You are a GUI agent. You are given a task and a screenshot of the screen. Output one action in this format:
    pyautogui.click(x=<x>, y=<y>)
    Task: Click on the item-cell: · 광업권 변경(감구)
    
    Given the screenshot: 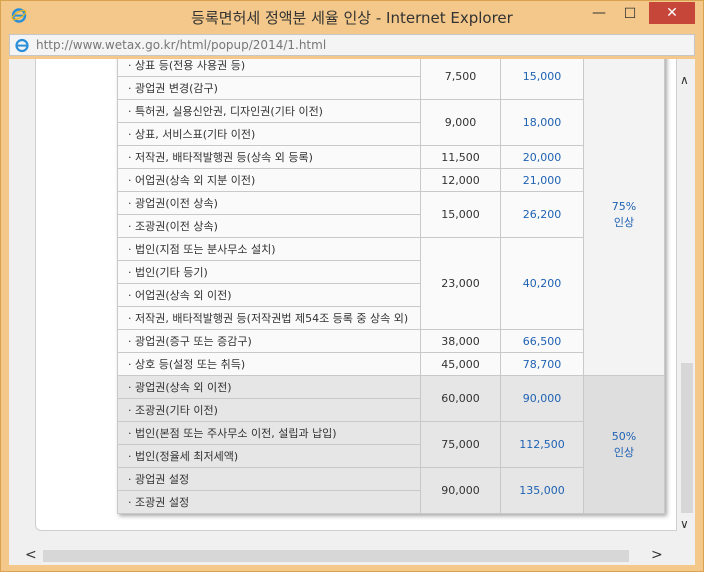 What is the action you would take?
    pyautogui.click(x=269, y=88)
    